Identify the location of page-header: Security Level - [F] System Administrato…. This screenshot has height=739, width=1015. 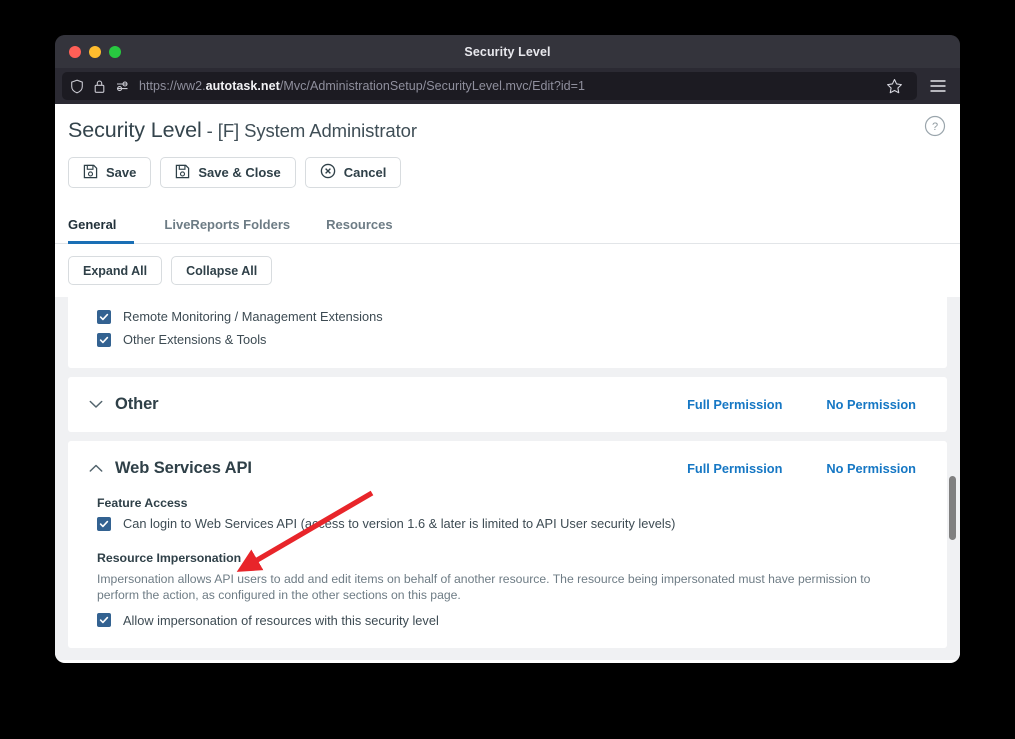
(507, 123).